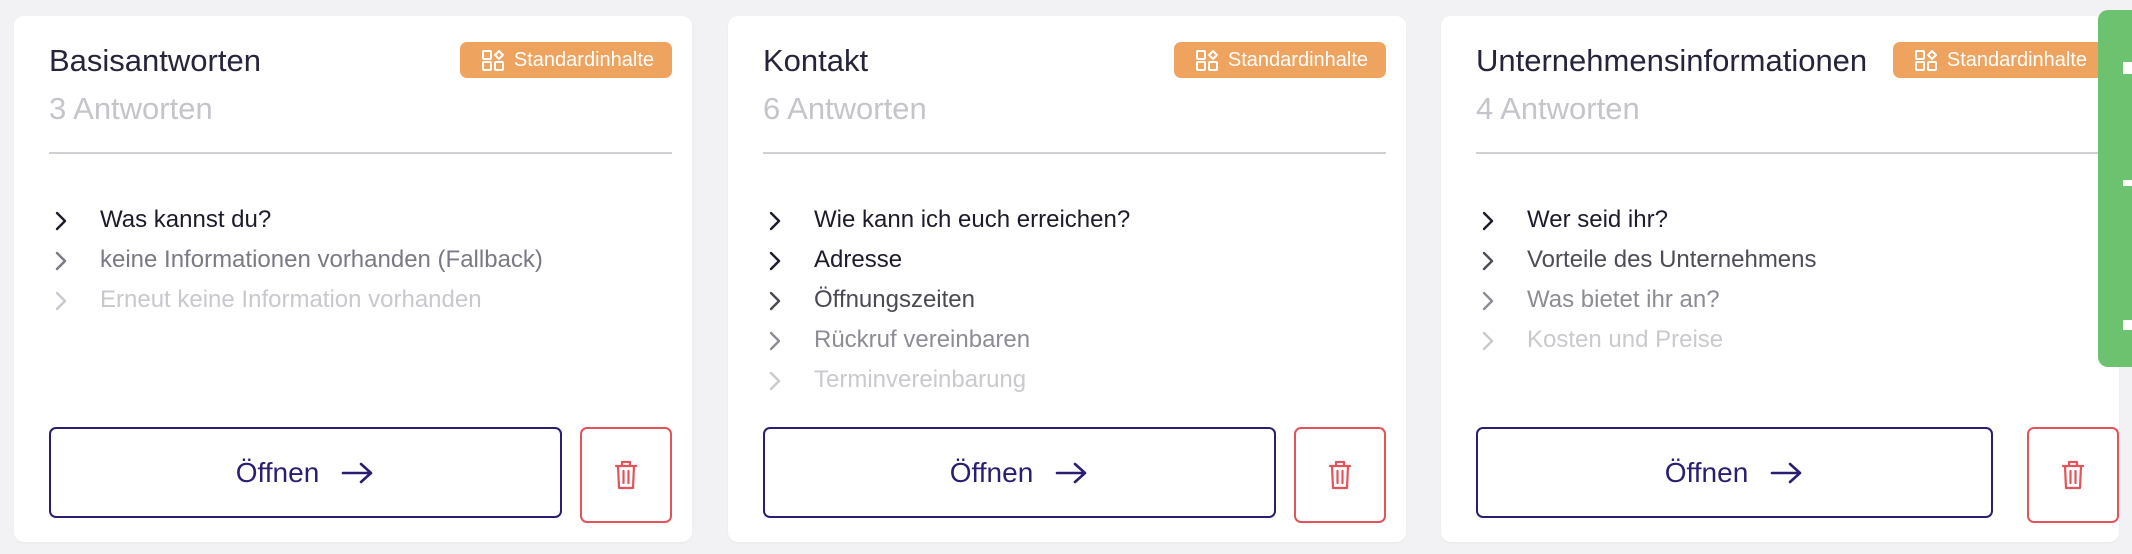  I want to click on card-title: Unternehmensinformationen, so click(1672, 60).